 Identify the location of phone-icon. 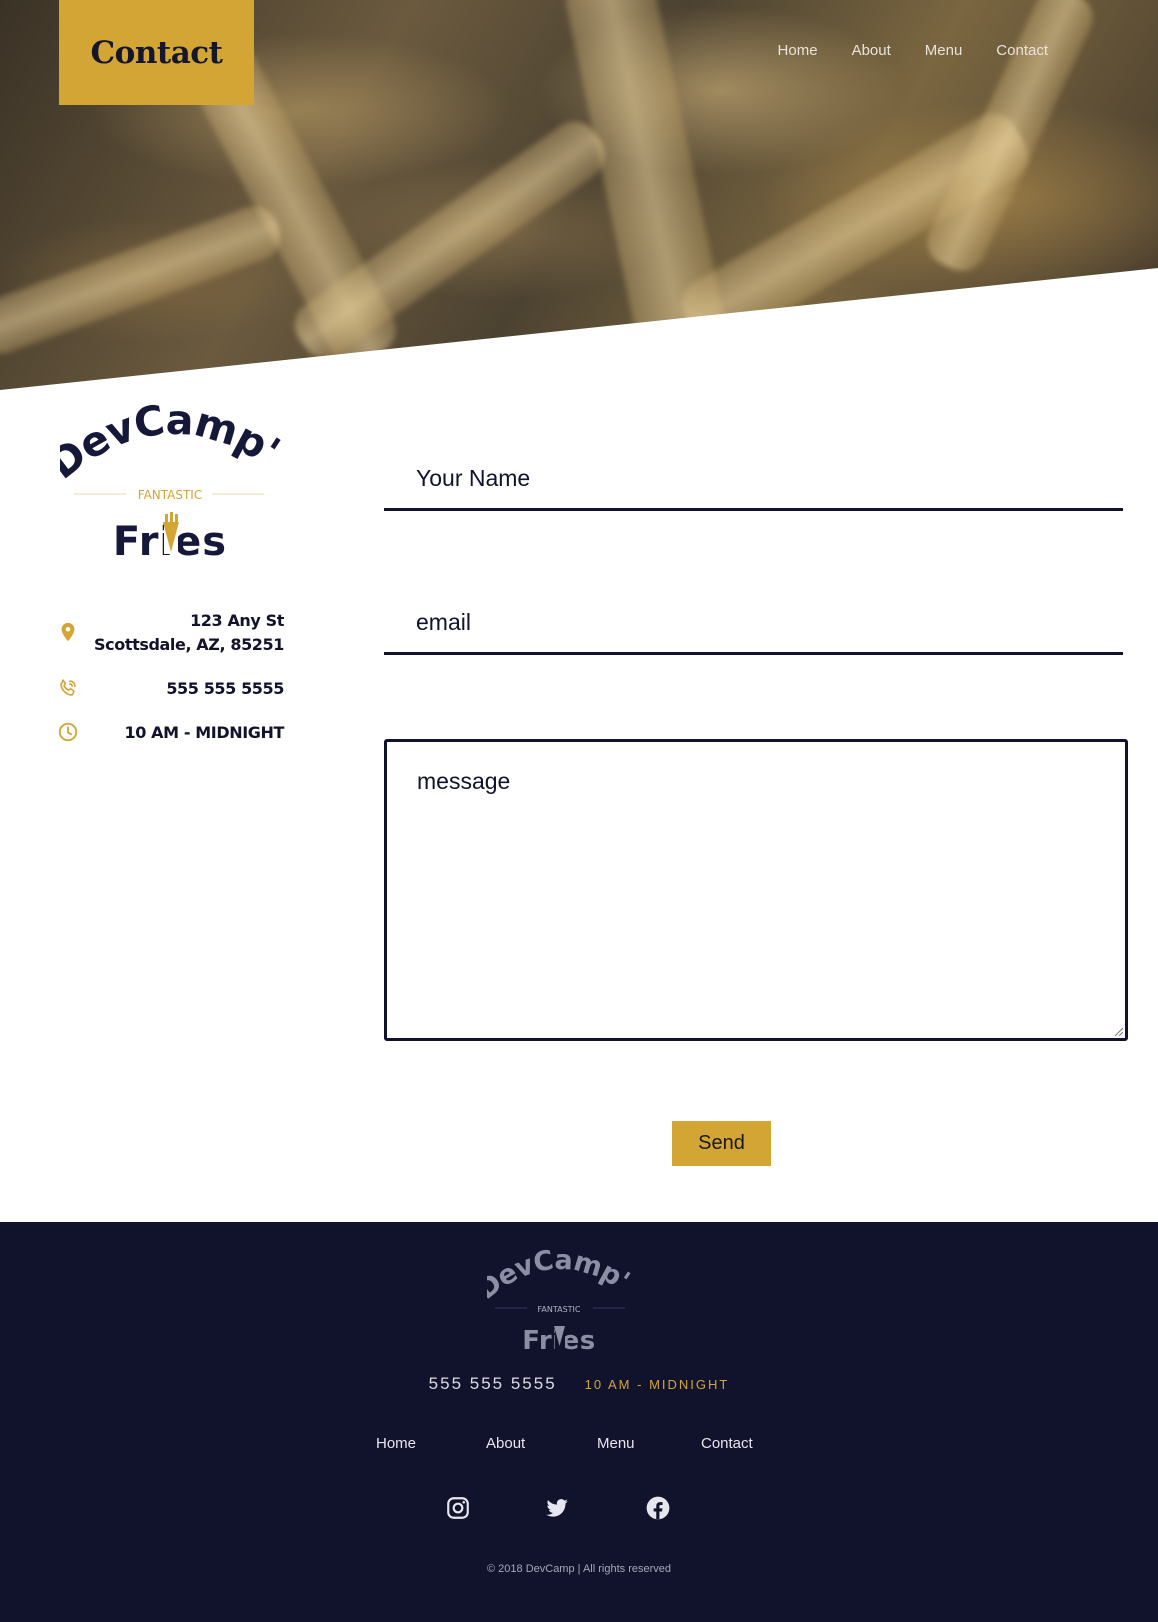
(68, 687).